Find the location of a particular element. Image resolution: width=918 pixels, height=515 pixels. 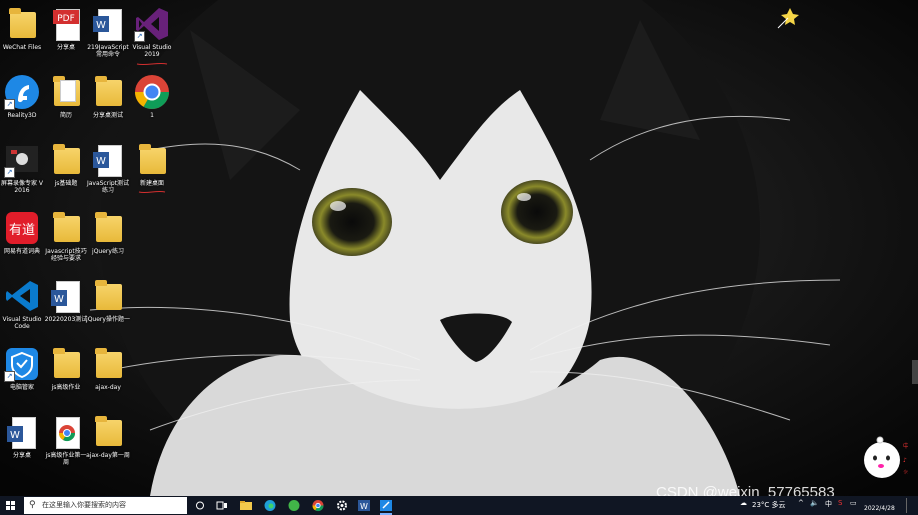

desktop-icon-test-doc: W 20220203测试 is located at coordinates (66, 308).